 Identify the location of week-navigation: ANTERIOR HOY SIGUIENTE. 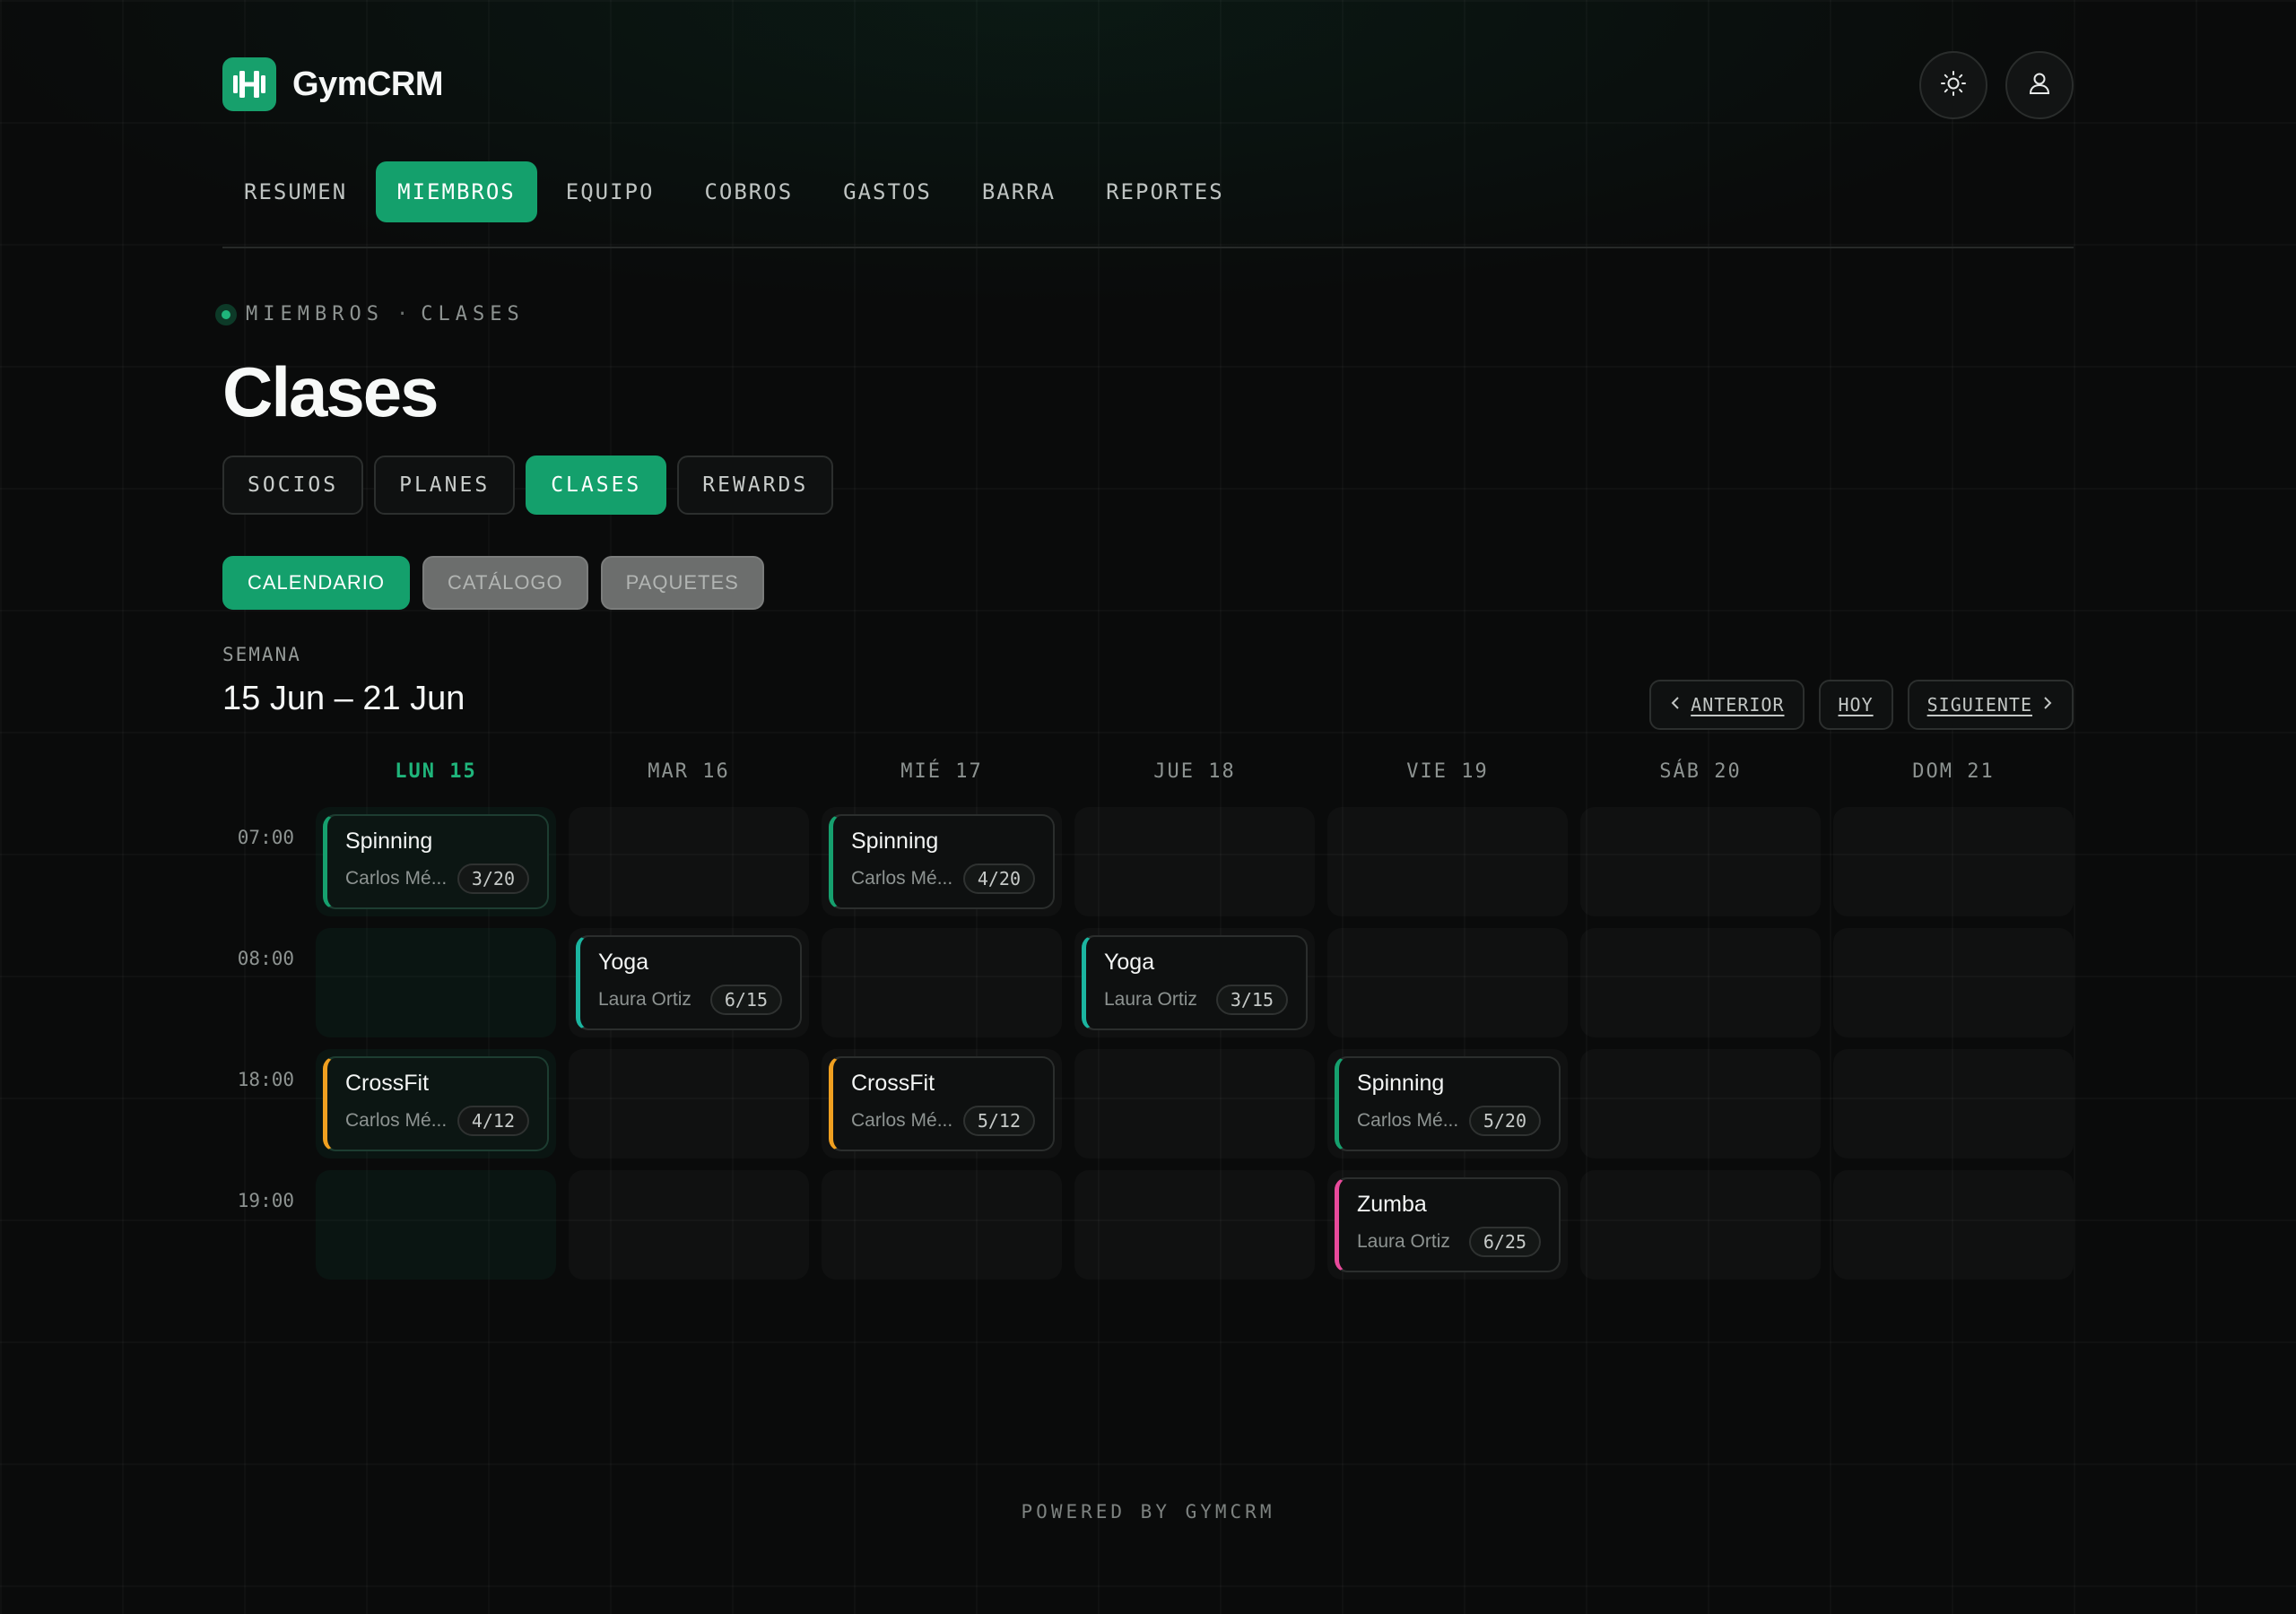
(1861, 705).